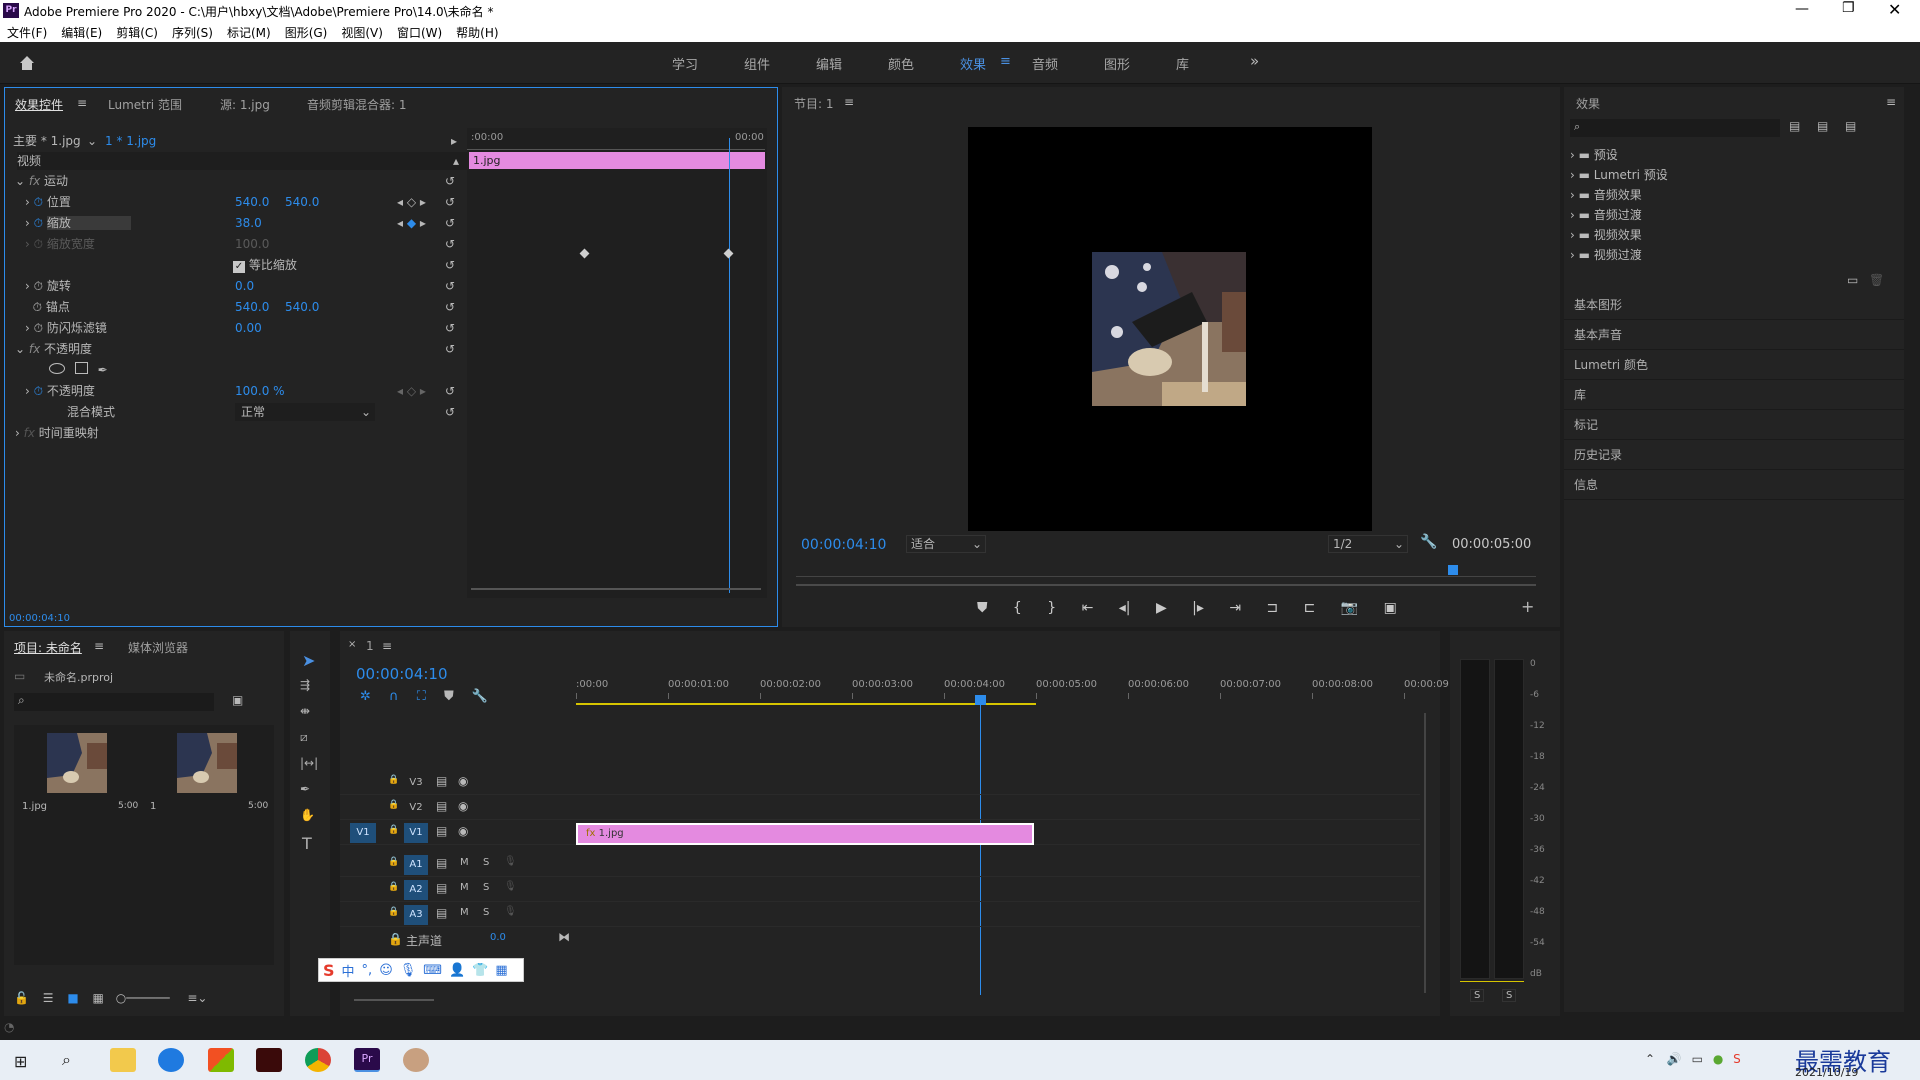 The width and height of the screenshot is (1920, 1080). Describe the element at coordinates (728, 253) in the screenshot. I see `keyframe-icon` at that location.